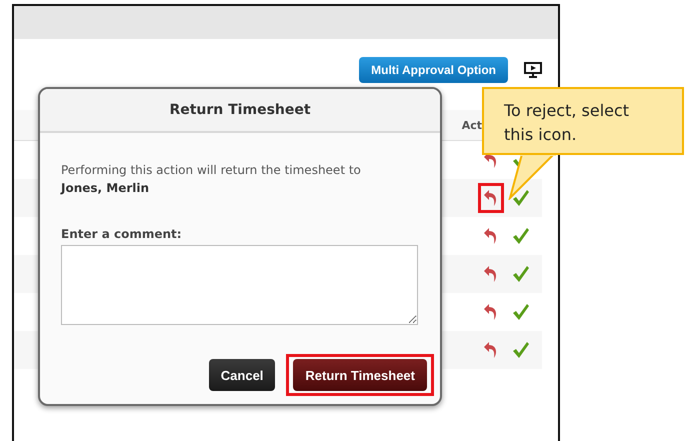 This screenshot has width=693, height=441. I want to click on multi-approval-button: Multi Approval Option, so click(433, 70).